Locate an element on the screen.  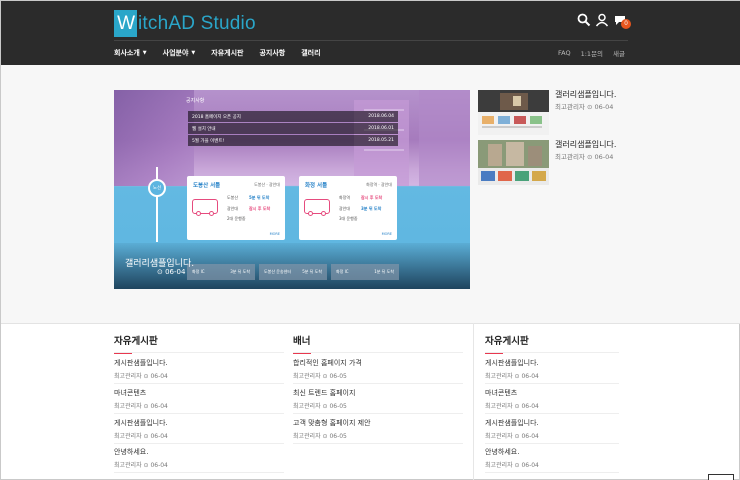
stop-button-eta: 5분 뒤 도착 is located at coordinates (312, 271).